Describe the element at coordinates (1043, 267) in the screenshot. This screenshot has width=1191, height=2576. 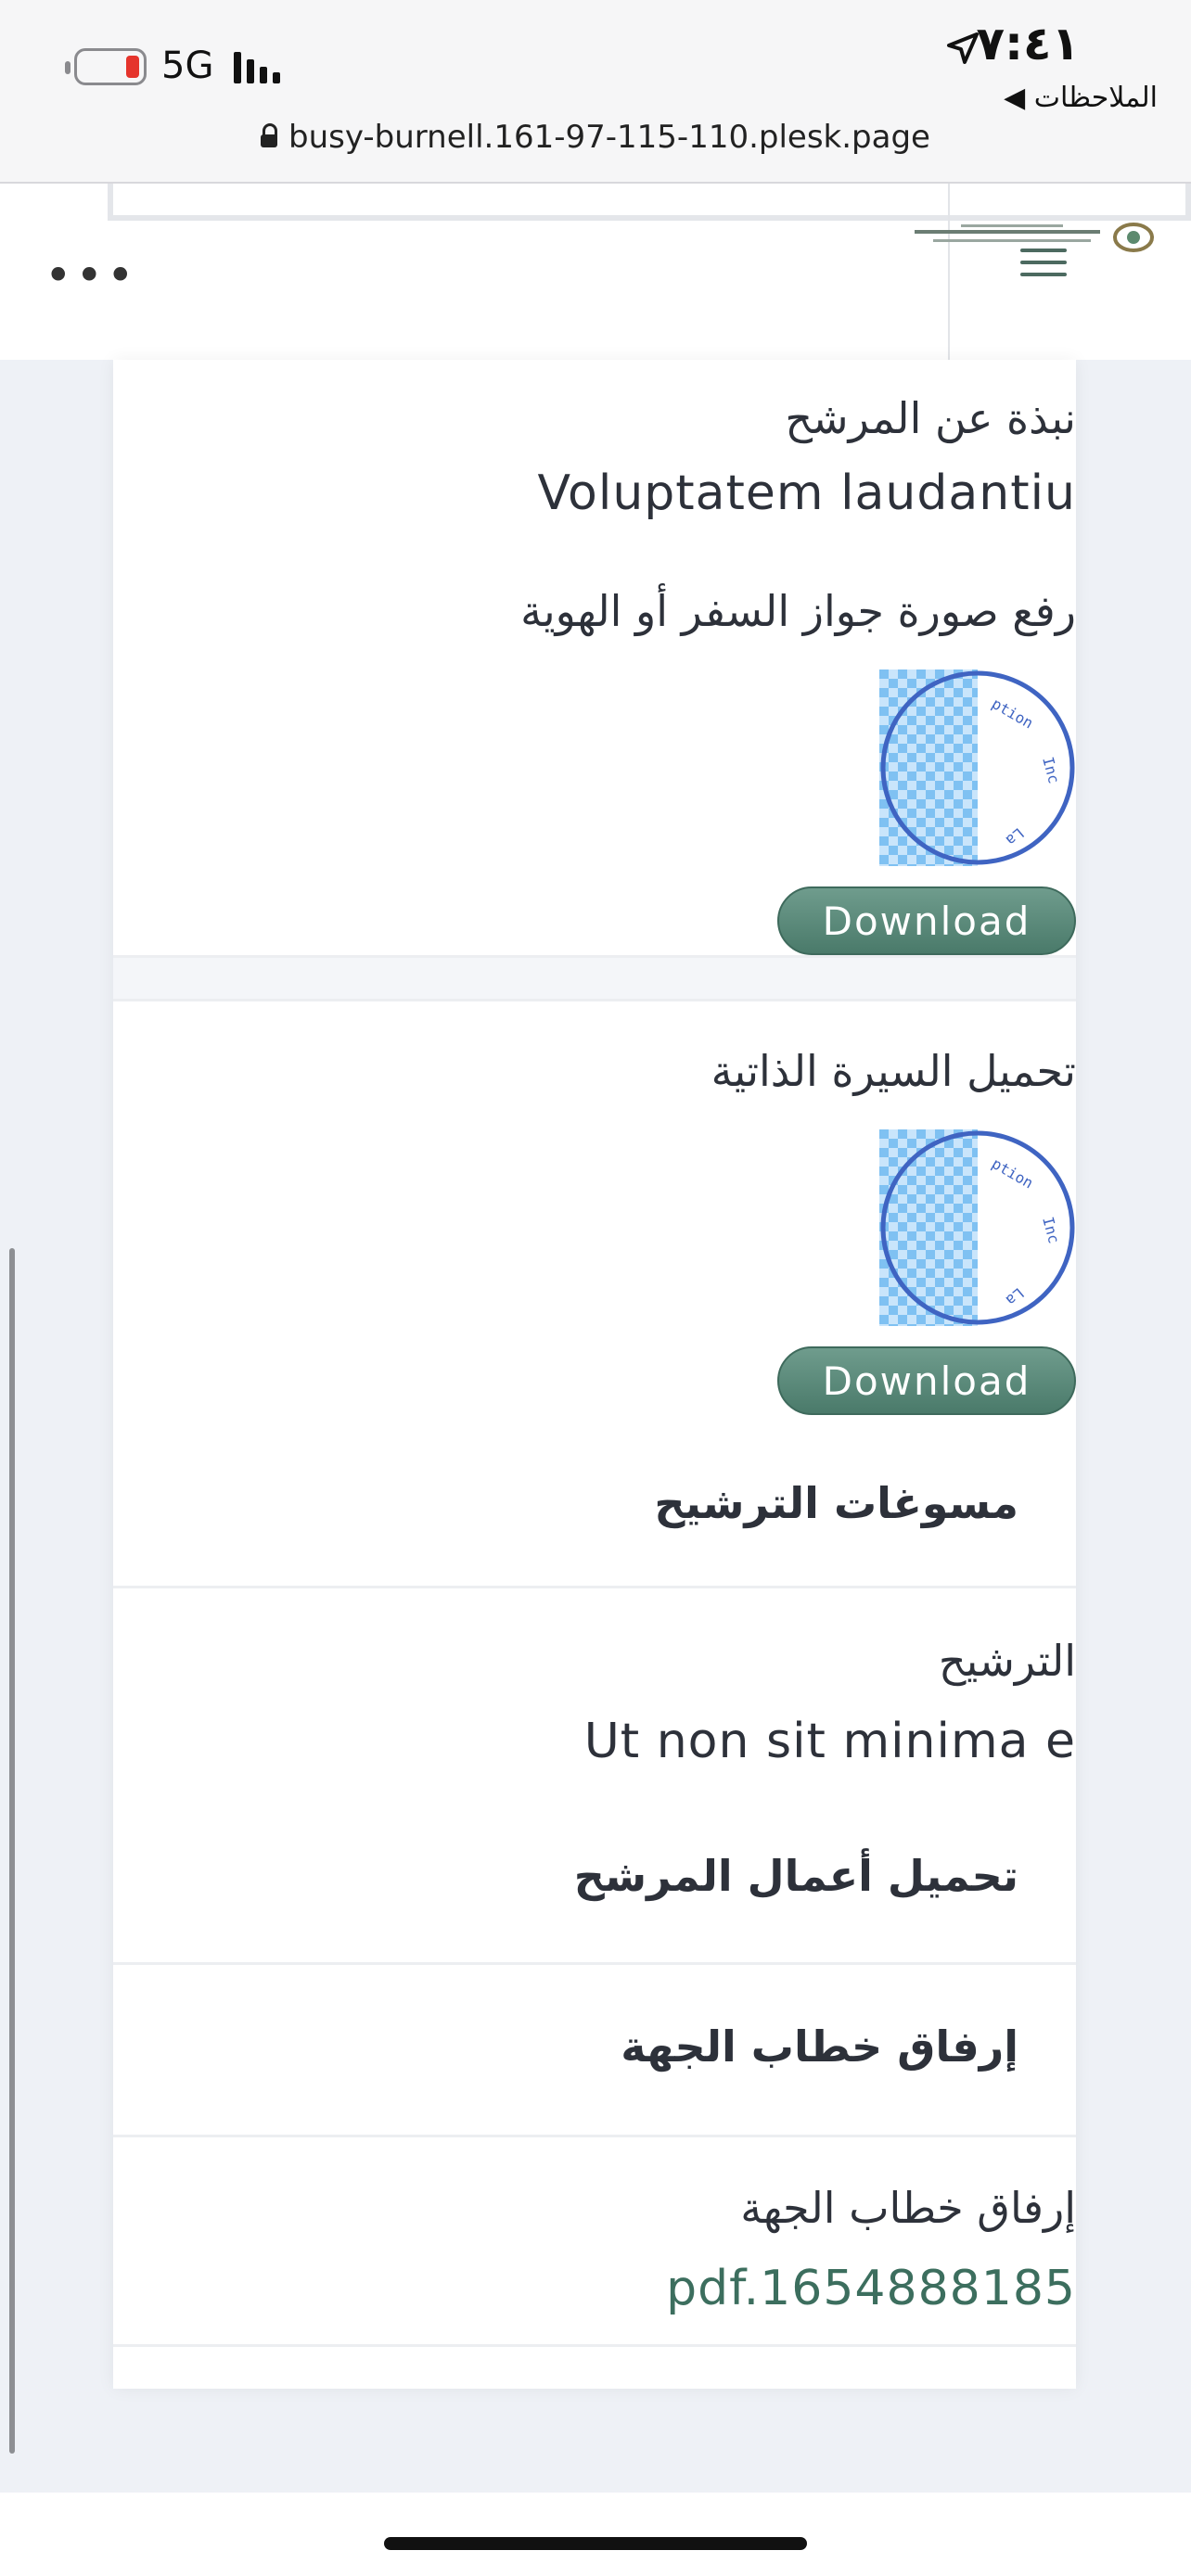
I see `menu-hamburger-icon` at that location.